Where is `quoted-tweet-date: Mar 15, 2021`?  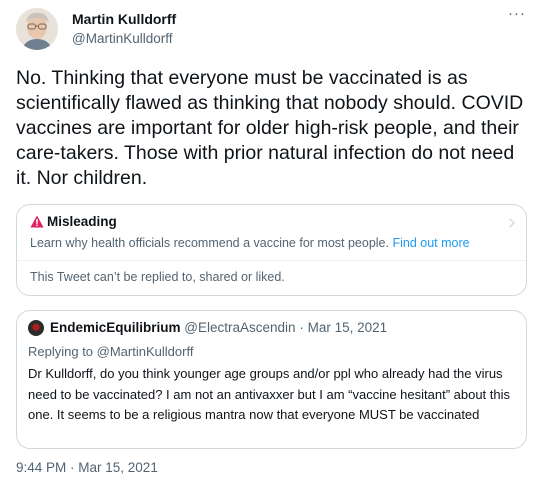 quoted-tweet-date: Mar 15, 2021 is located at coordinates (348, 327).